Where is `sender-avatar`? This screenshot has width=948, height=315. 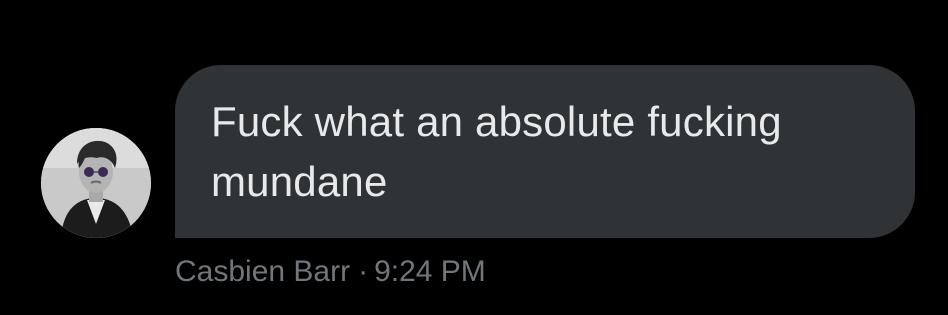 sender-avatar is located at coordinates (96, 183).